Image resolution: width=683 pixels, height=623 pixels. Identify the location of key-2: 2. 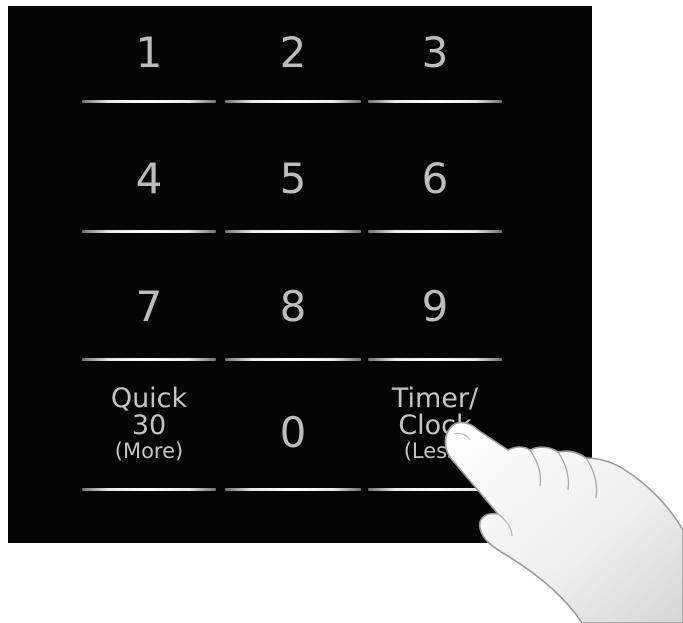
(293, 53).